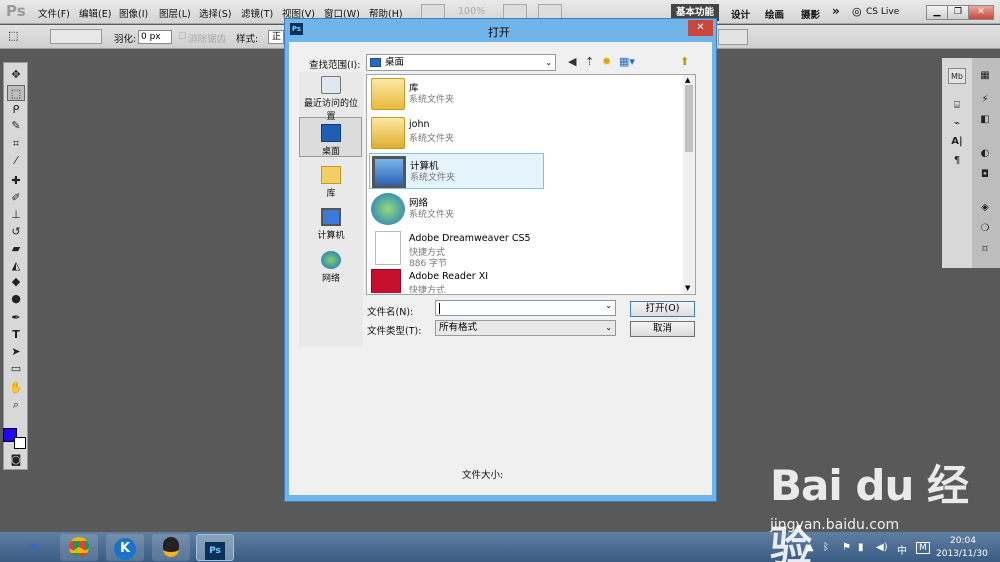 The height and width of the screenshot is (562, 1000). What do you see at coordinates (985, 154) in the screenshot?
I see `adjustments-panel-icon: ◐` at bounding box center [985, 154].